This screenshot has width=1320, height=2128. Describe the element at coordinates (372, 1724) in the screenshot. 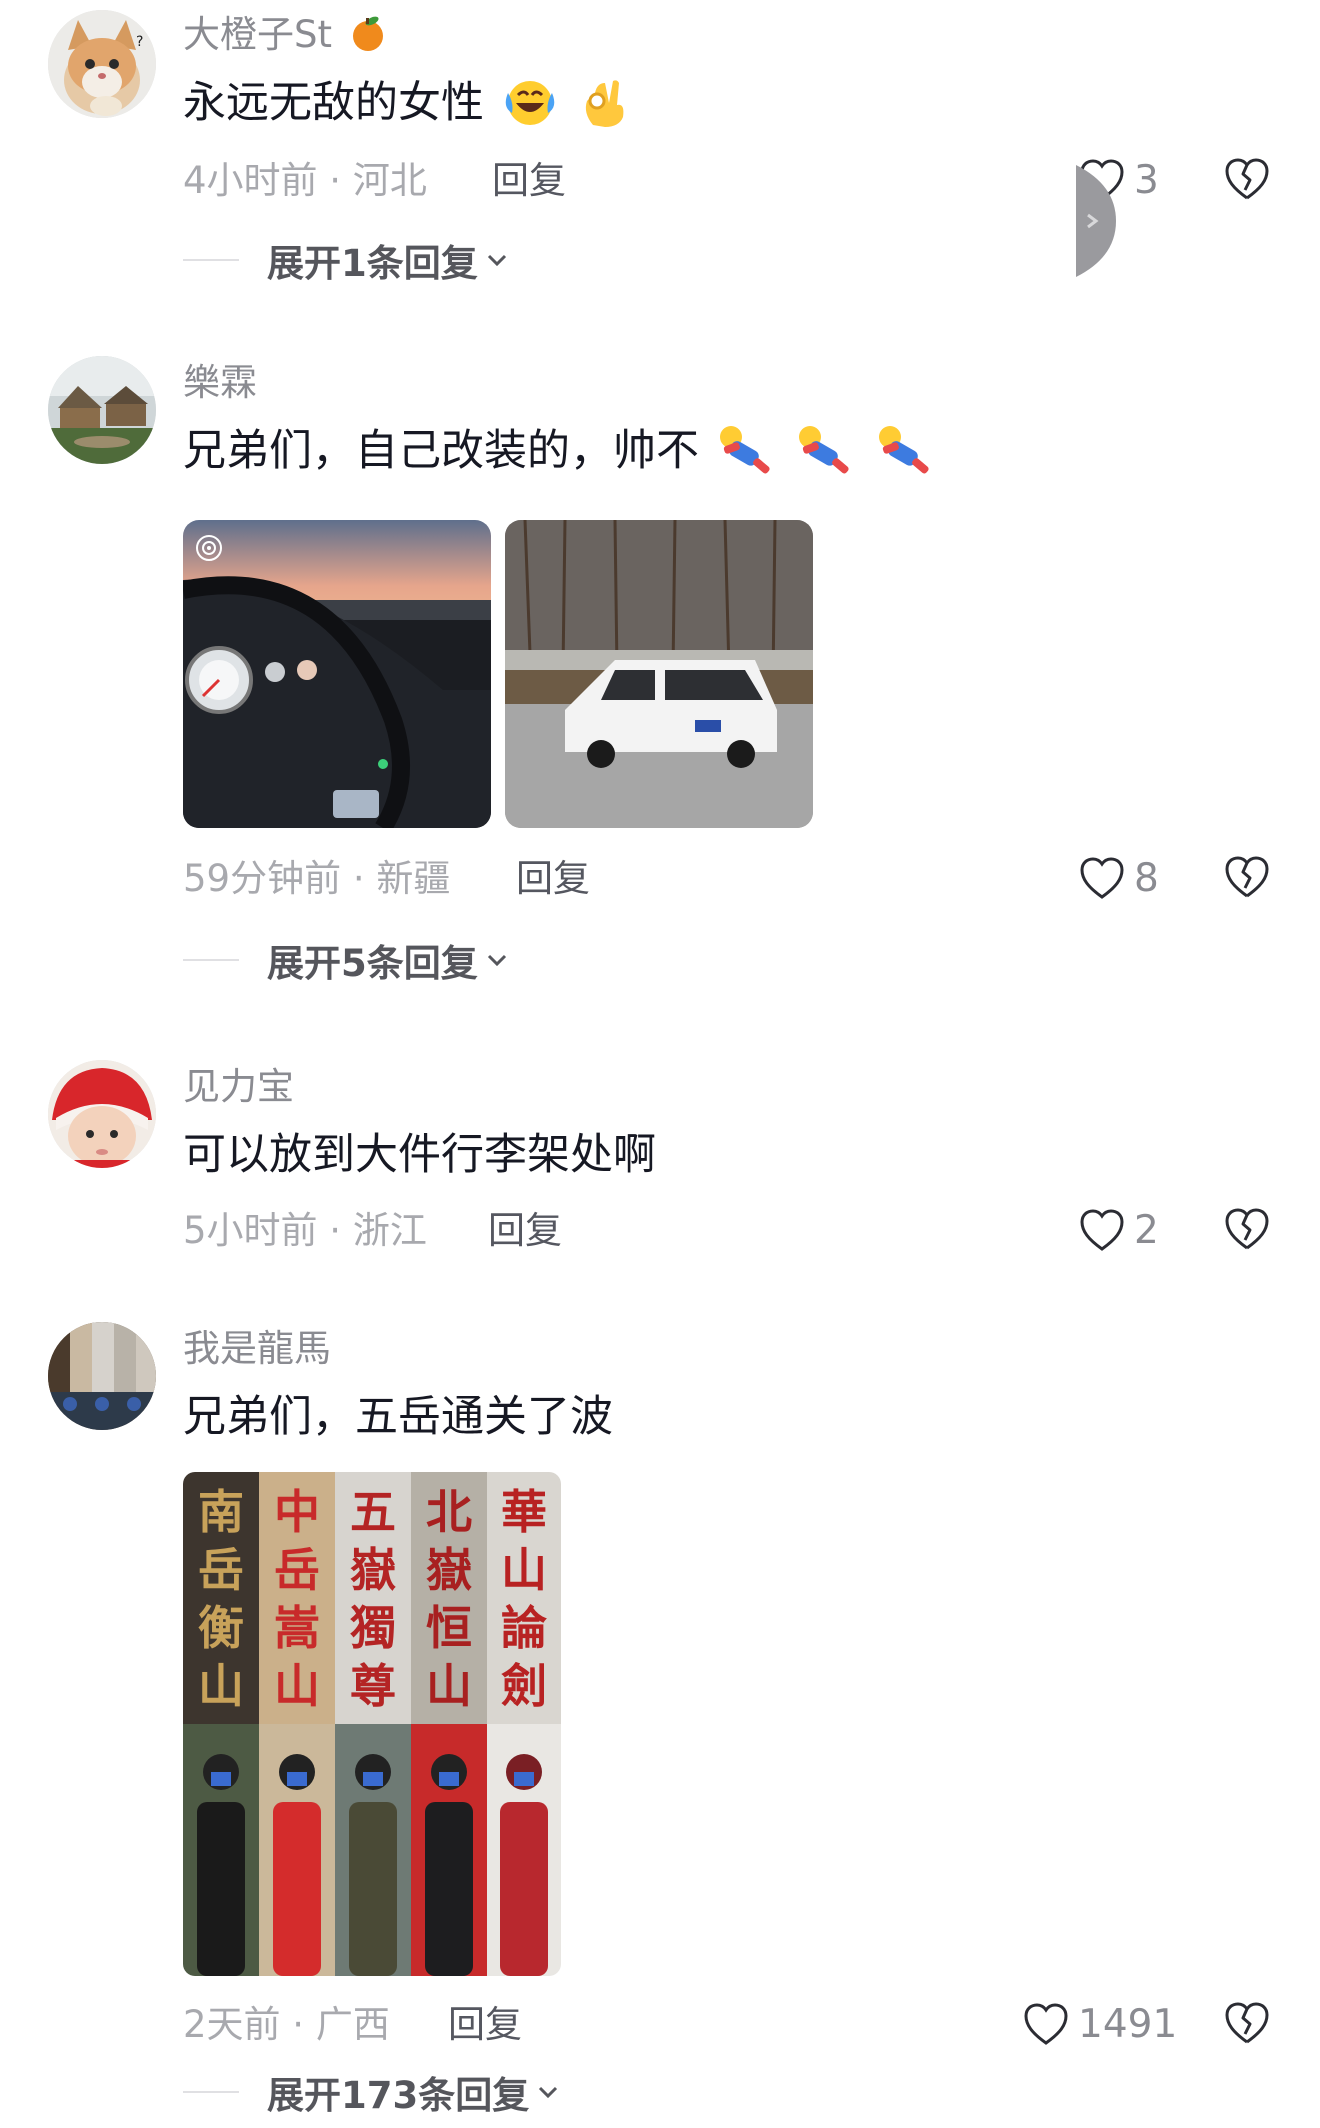

I see `comment-image-collage: 南岳衡山 中岳嵩山 五嶽獨尊 北嶽恒山 華山論劍` at that location.